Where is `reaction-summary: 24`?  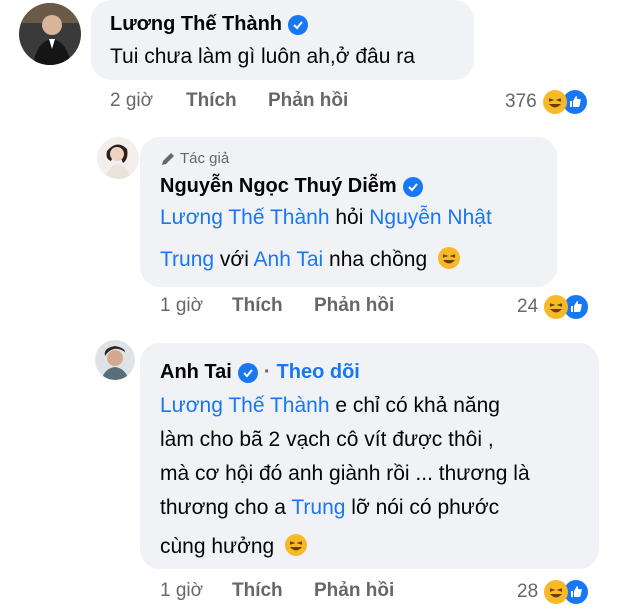
reaction-summary: 24 is located at coordinates (554, 307).